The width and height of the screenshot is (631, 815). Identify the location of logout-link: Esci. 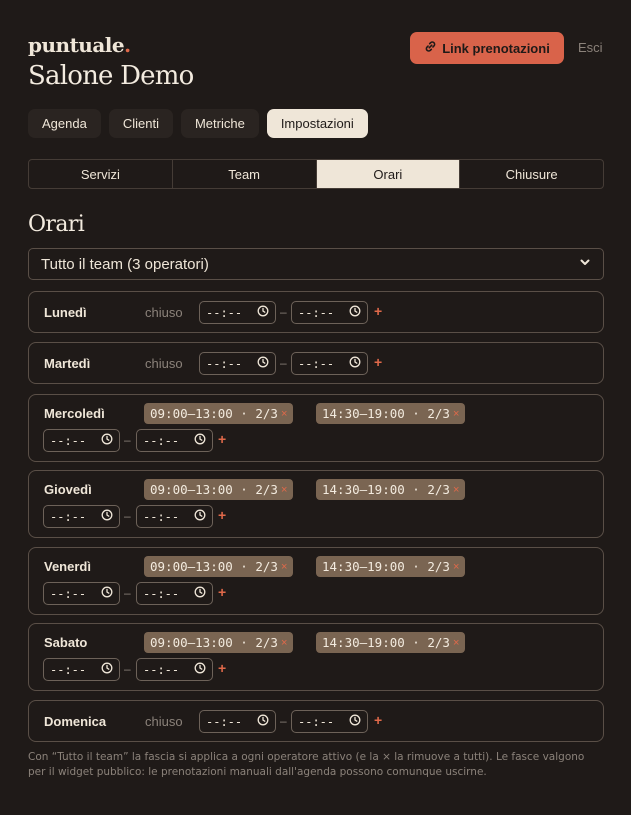
(590, 47).